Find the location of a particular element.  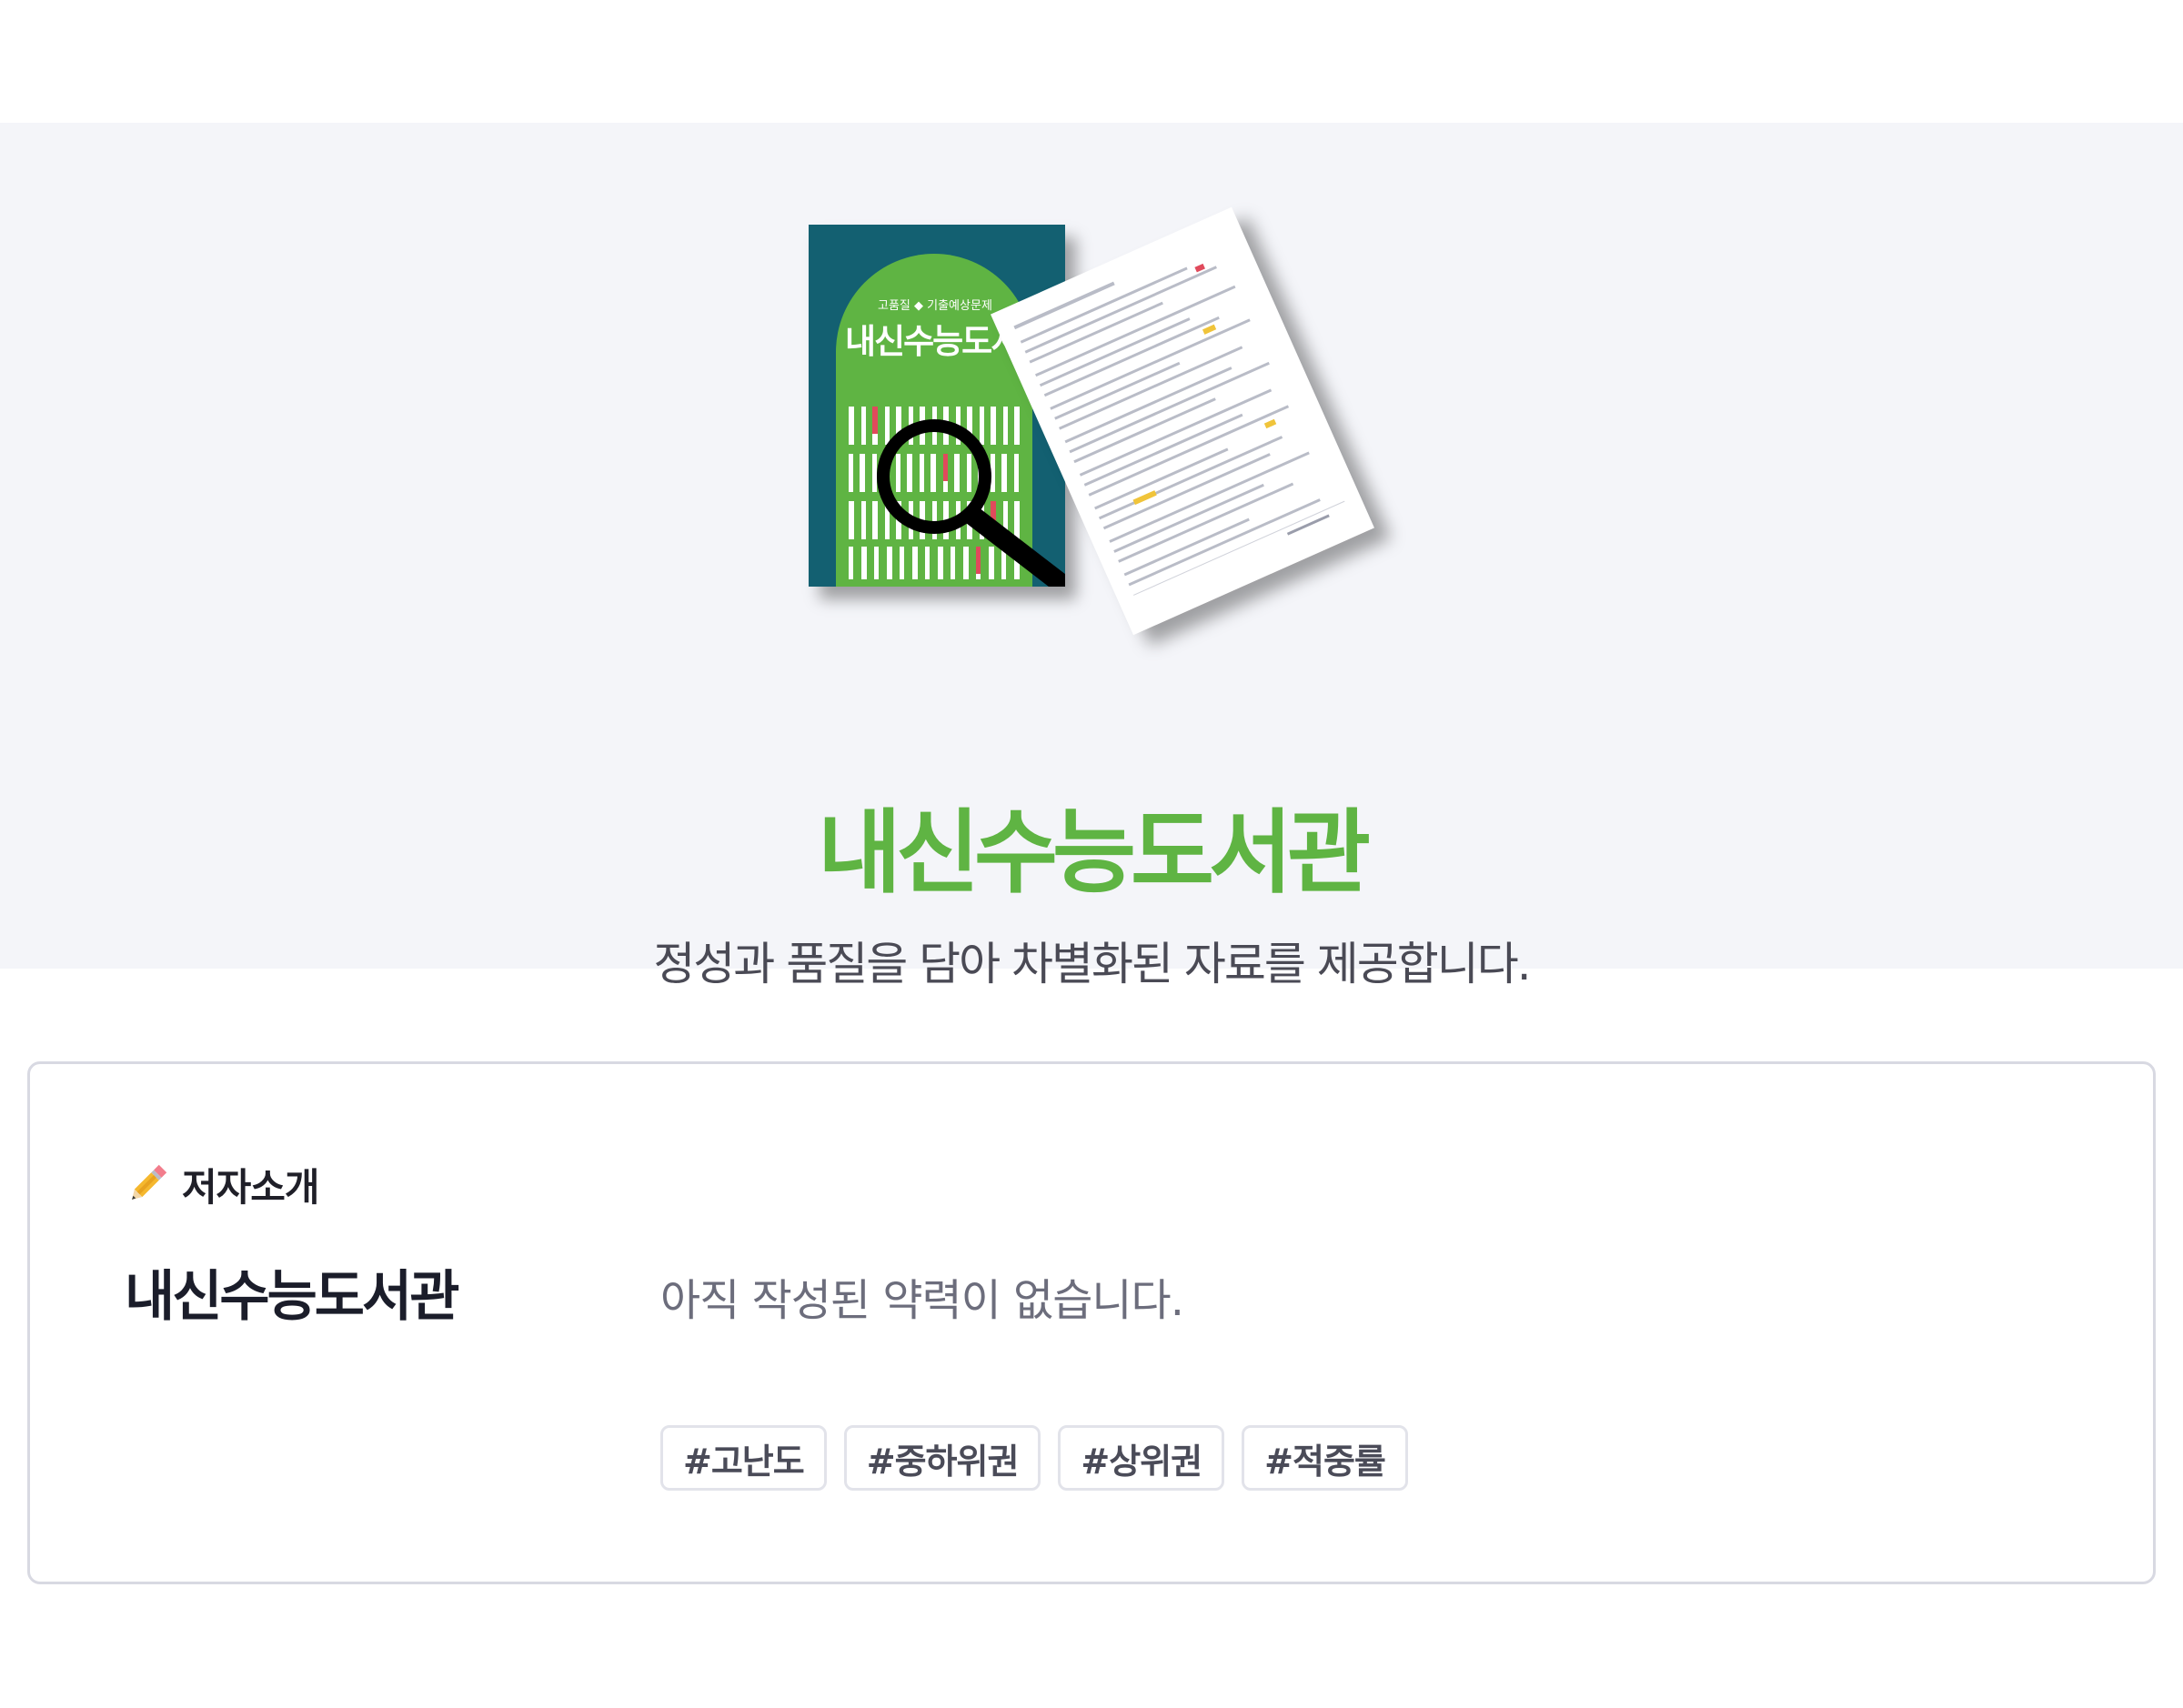

section-header: 저자소개 is located at coordinates (222, 1184).